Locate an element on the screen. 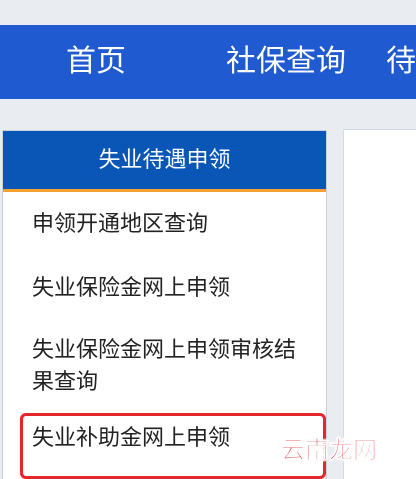 The height and width of the screenshot is (479, 416). sidebar-item-area-query: 申领开通地区查询 is located at coordinates (120, 225).